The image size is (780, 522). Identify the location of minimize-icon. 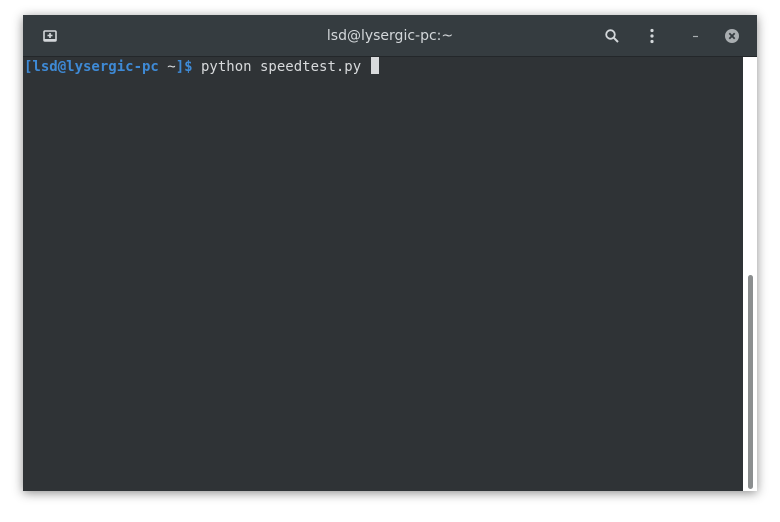
(695, 36).